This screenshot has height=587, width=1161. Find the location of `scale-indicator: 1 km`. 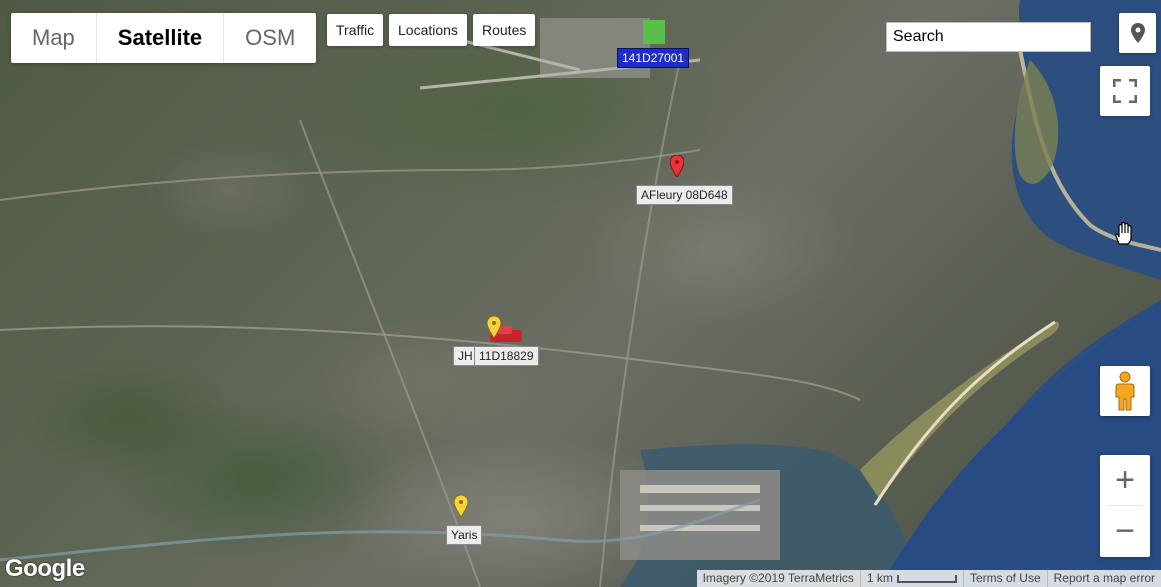

scale-indicator: 1 km is located at coordinates (911, 578).